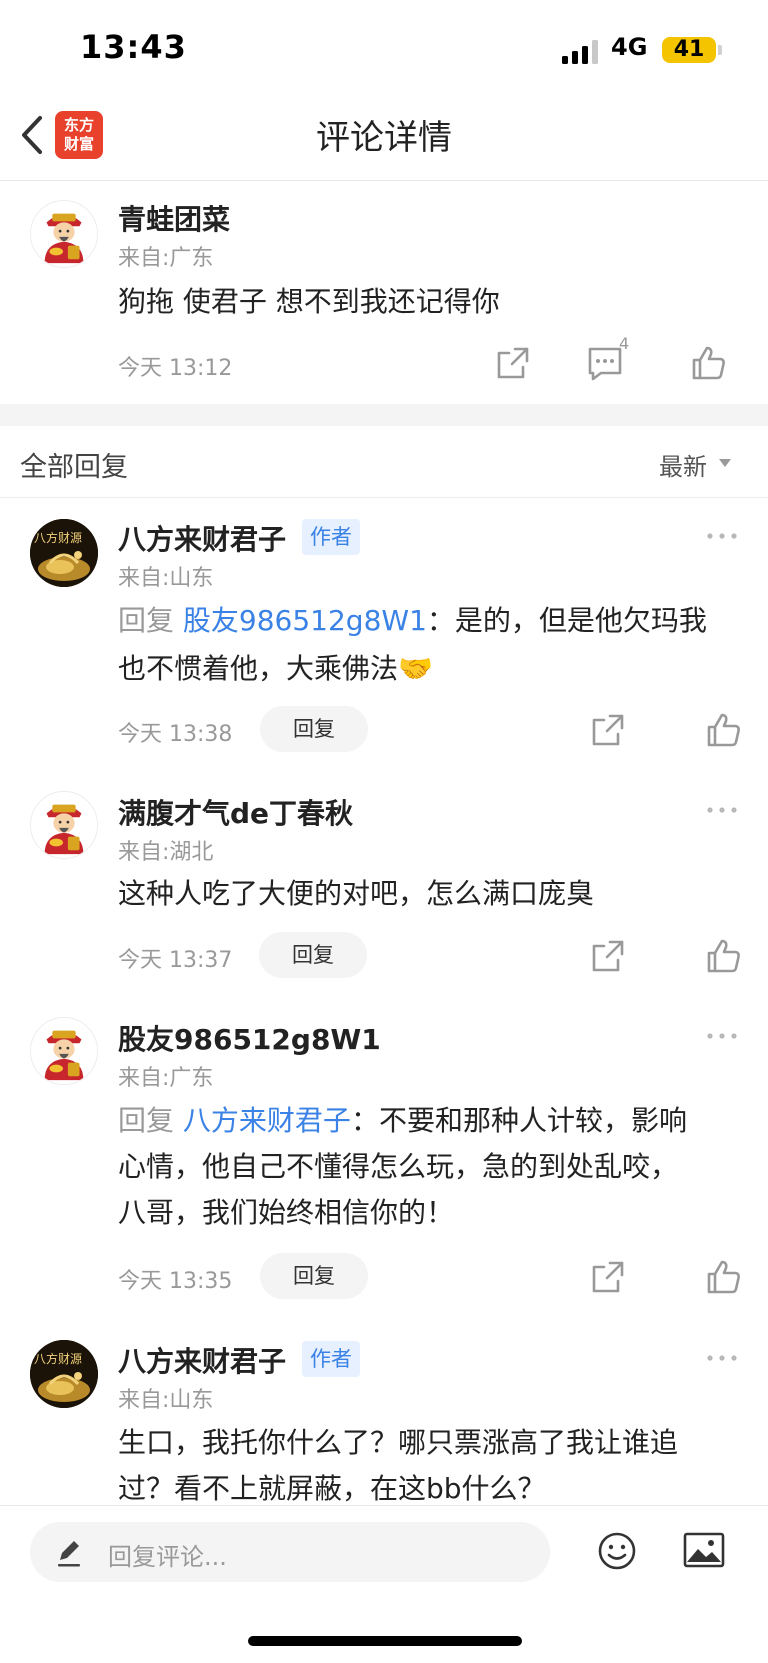  Describe the element at coordinates (629, 47) in the screenshot. I see `network-label: 4G` at that location.